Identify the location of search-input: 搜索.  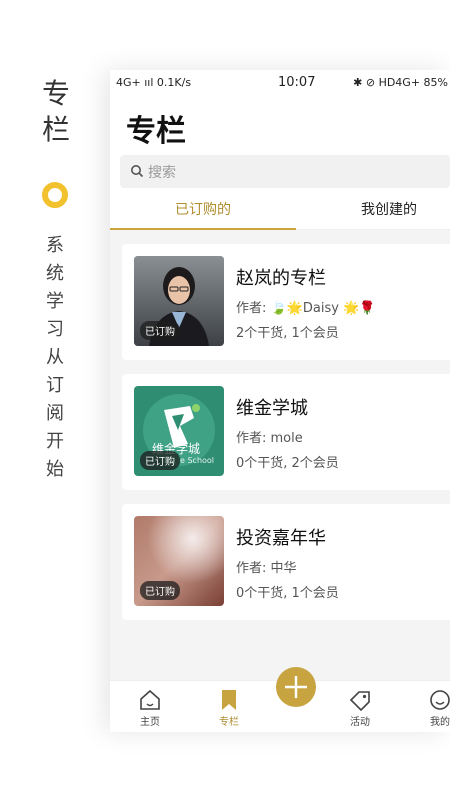
(162, 172).